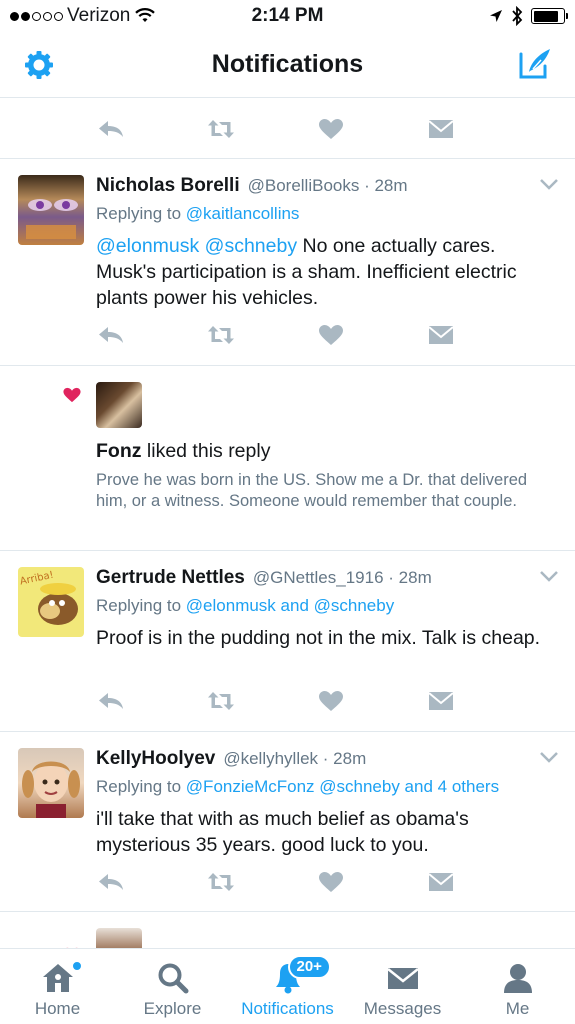  Describe the element at coordinates (496, 16) in the screenshot. I see `location-arrow-icon` at that location.